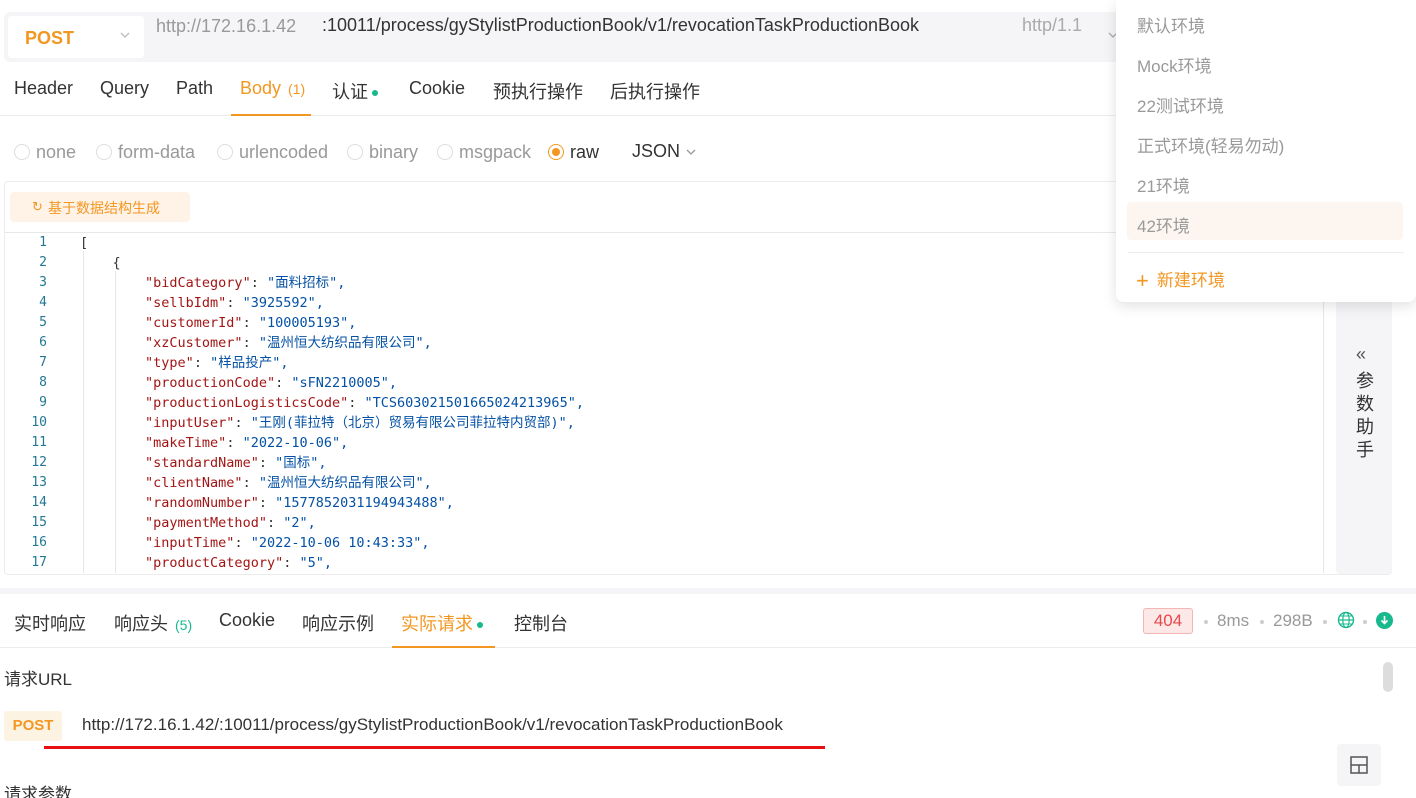 The width and height of the screenshot is (1416, 798). Describe the element at coordinates (214, 563) in the screenshot. I see `json-key: "productCategory"` at that location.